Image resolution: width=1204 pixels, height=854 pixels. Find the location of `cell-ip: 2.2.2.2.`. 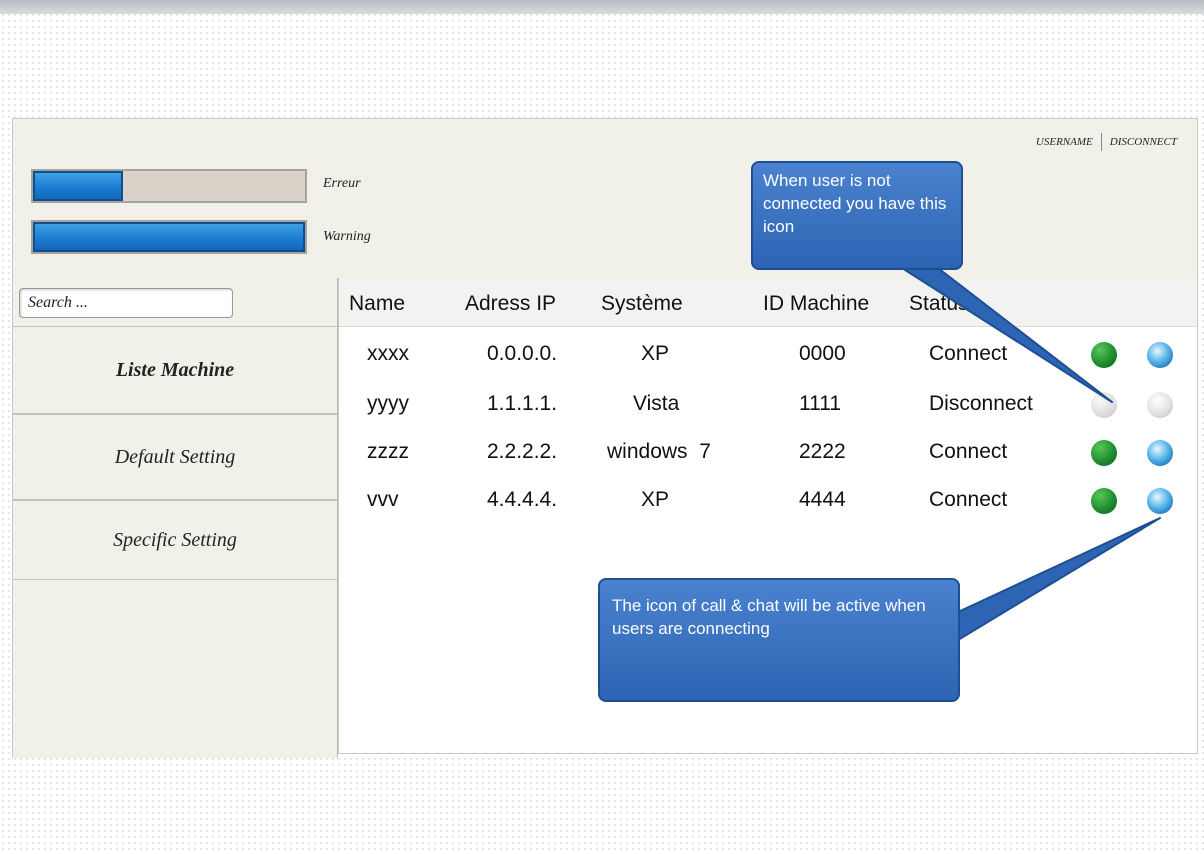

cell-ip: 2.2.2.2. is located at coordinates (522, 451).